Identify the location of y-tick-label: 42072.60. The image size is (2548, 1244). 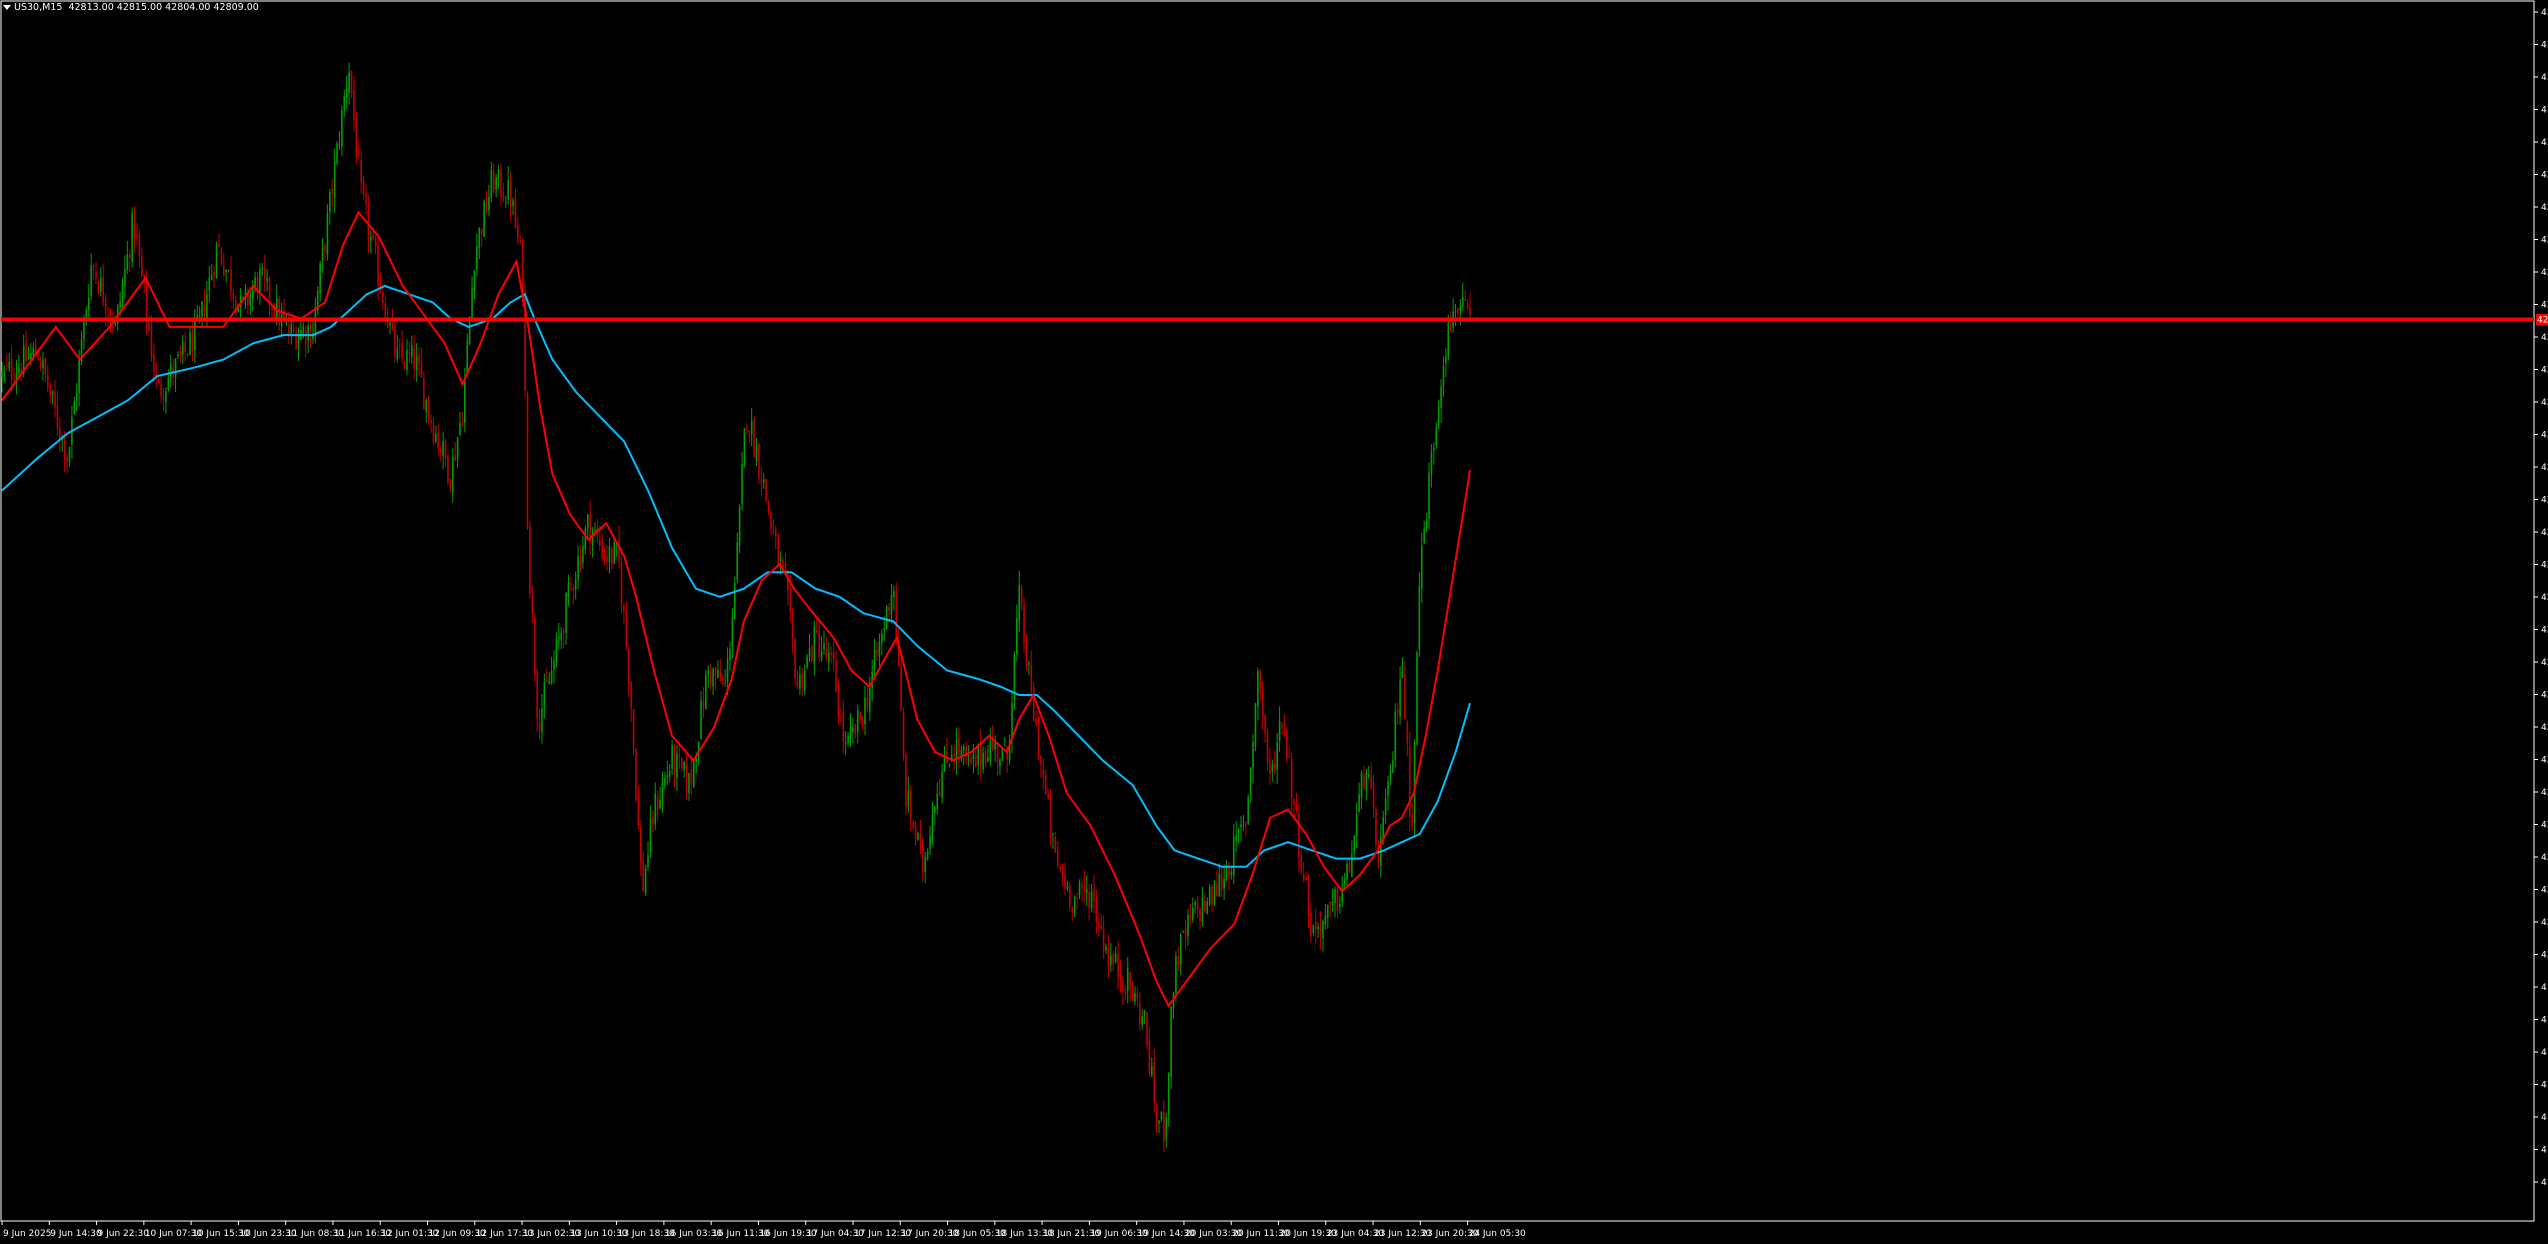
(2544, 923).